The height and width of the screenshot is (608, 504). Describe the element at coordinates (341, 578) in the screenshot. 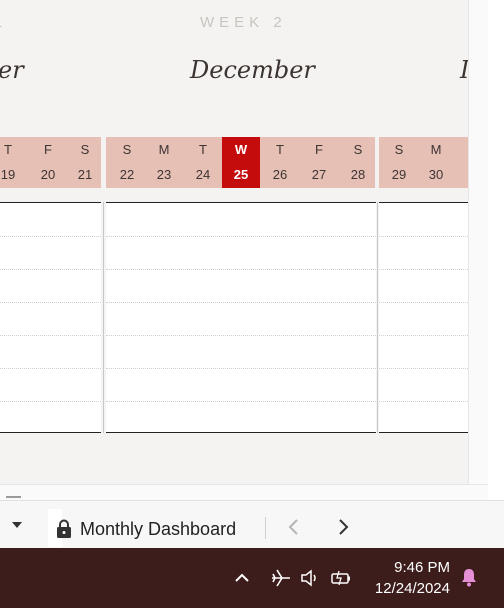

I see `battery-icon` at that location.